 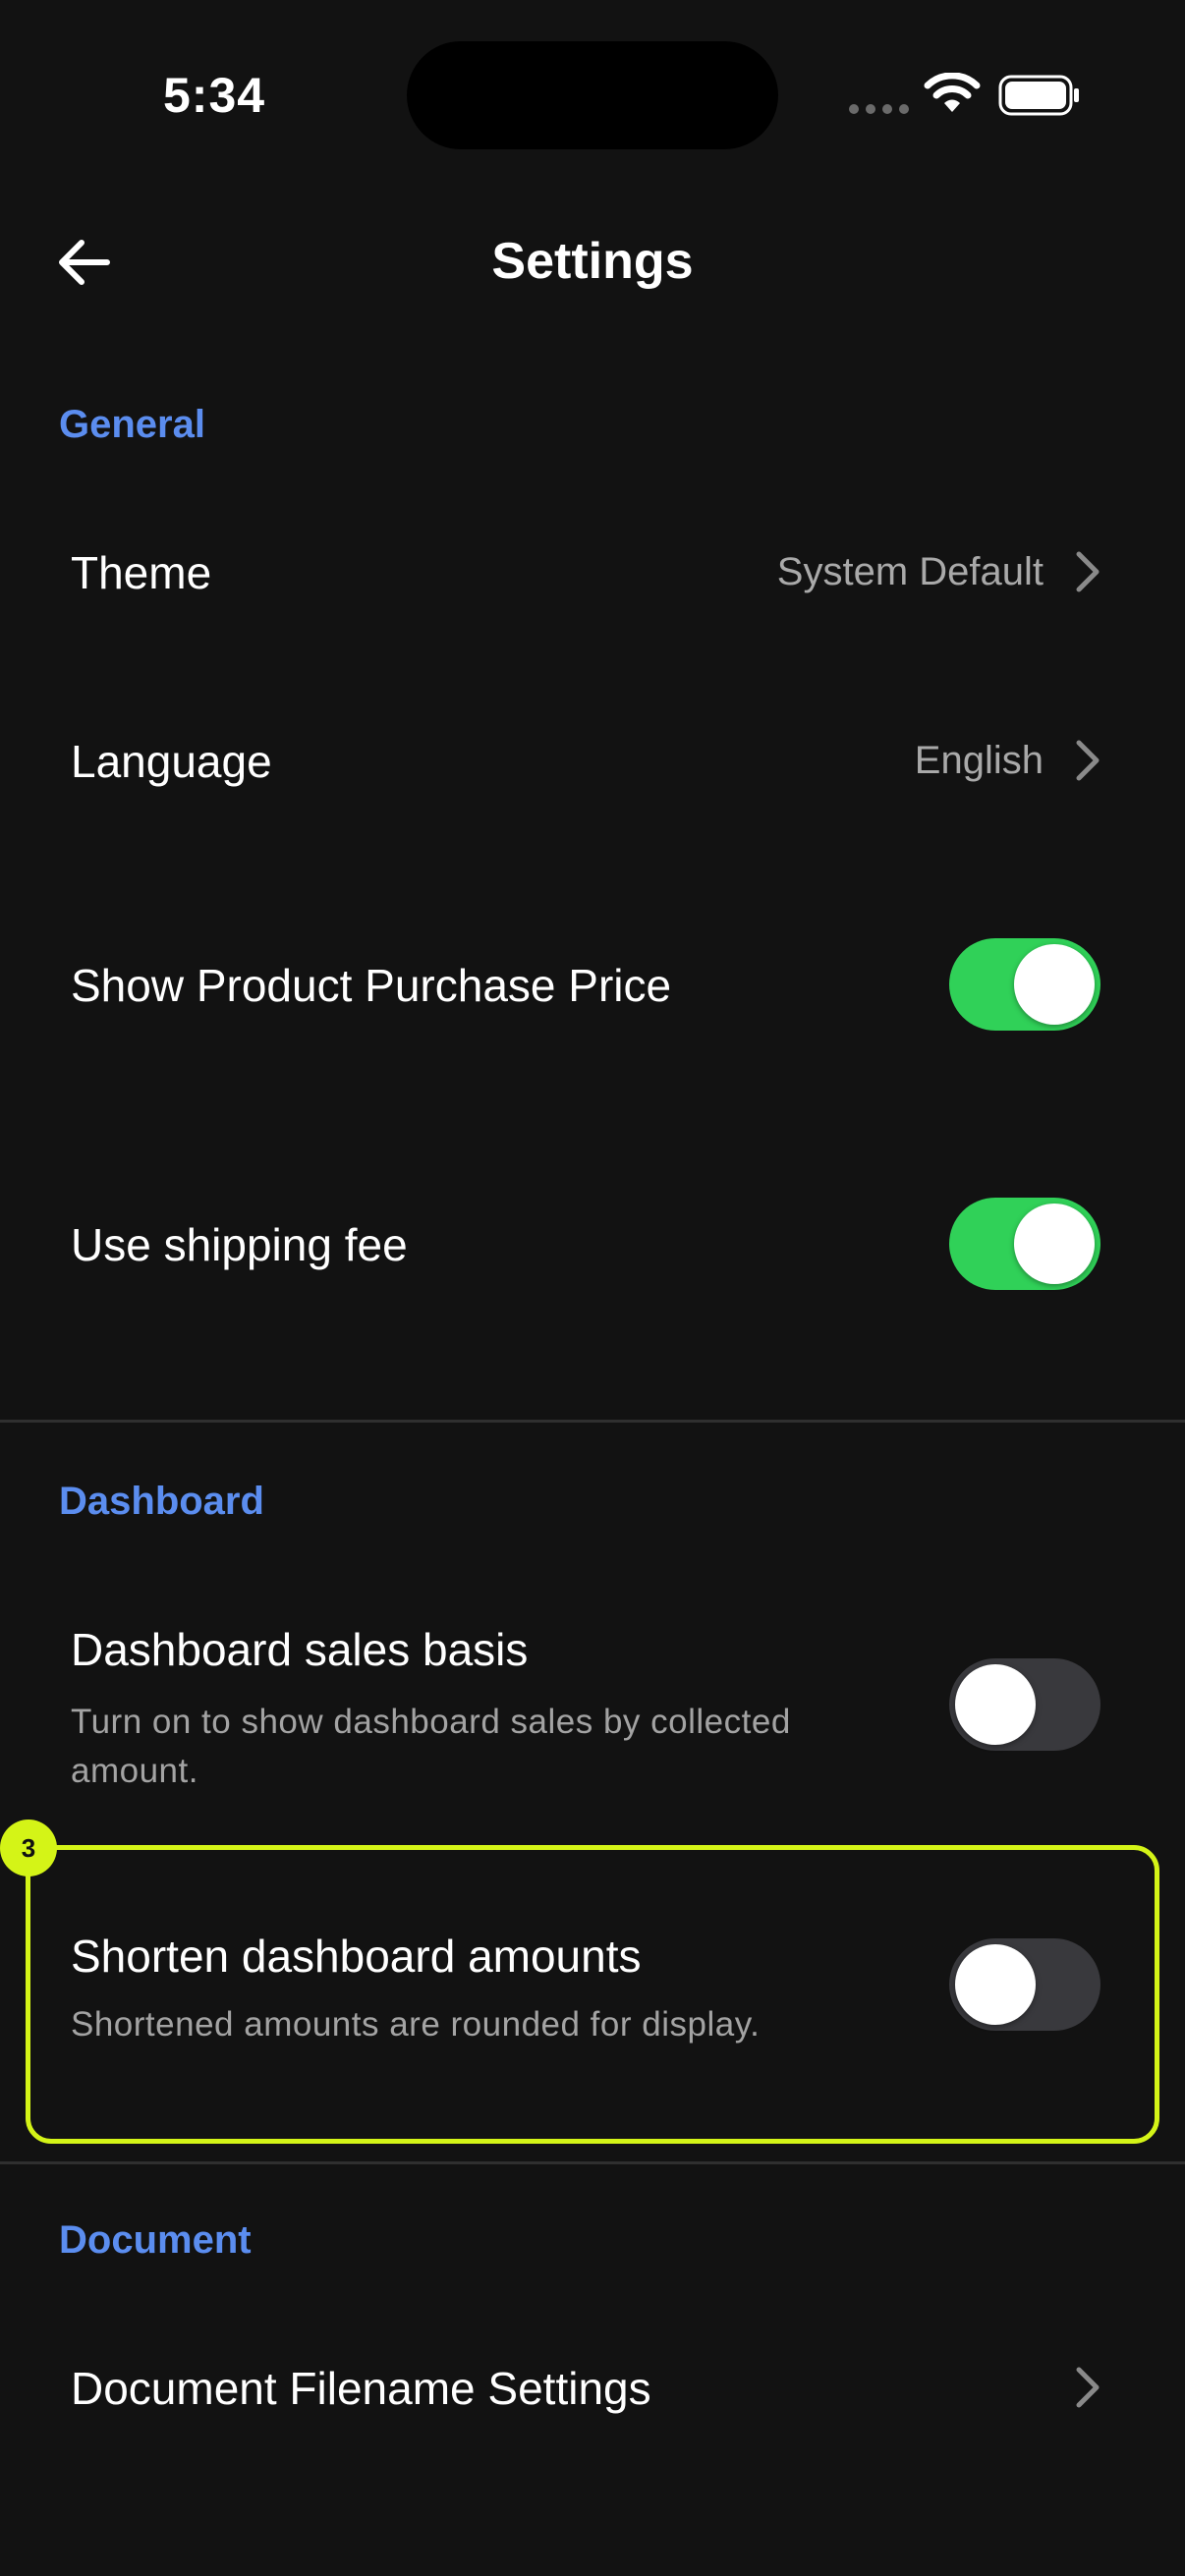 What do you see at coordinates (879, 109) in the screenshot?
I see `cellular-signal-icon` at bounding box center [879, 109].